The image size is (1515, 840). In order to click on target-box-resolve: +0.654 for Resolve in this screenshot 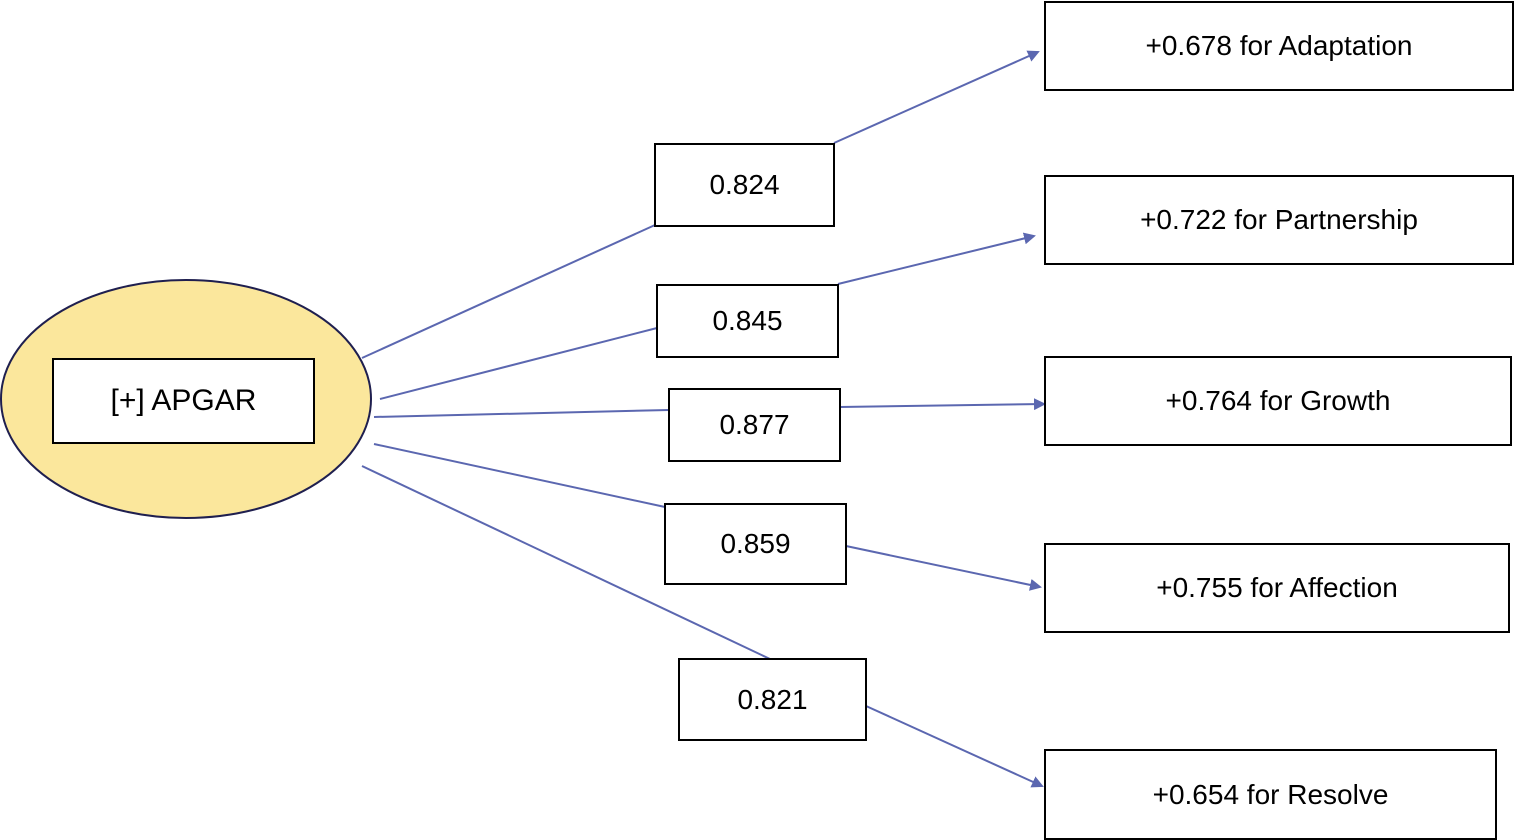, I will do `click(1270, 794)`.